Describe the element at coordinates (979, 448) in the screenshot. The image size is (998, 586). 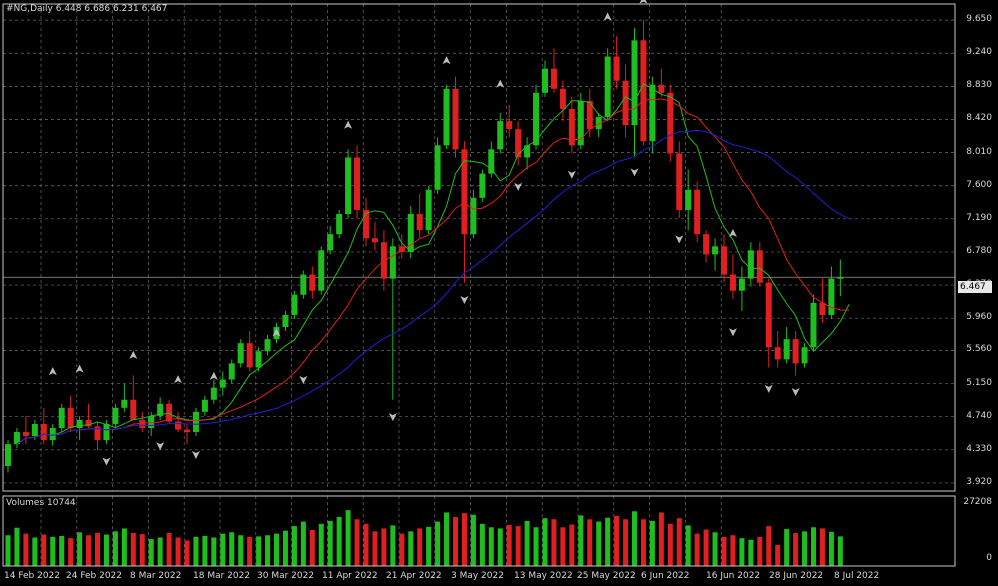
I see `price-tick-label: 4.330` at that location.